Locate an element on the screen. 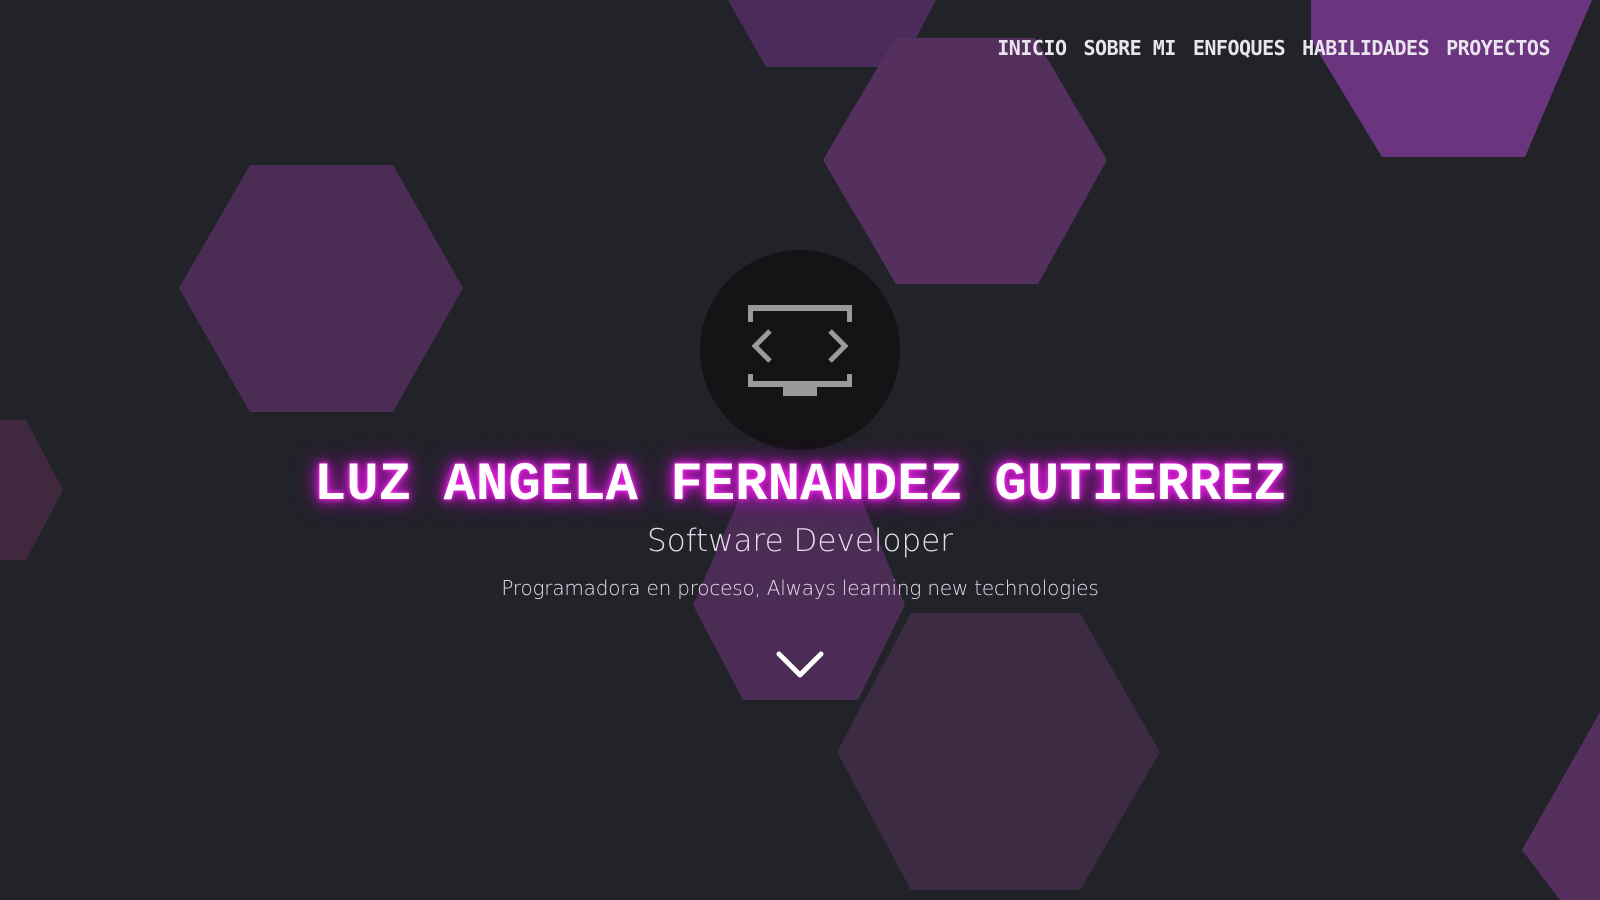  nav-item-proyectos: PROYECTOS is located at coordinates (1498, 48).